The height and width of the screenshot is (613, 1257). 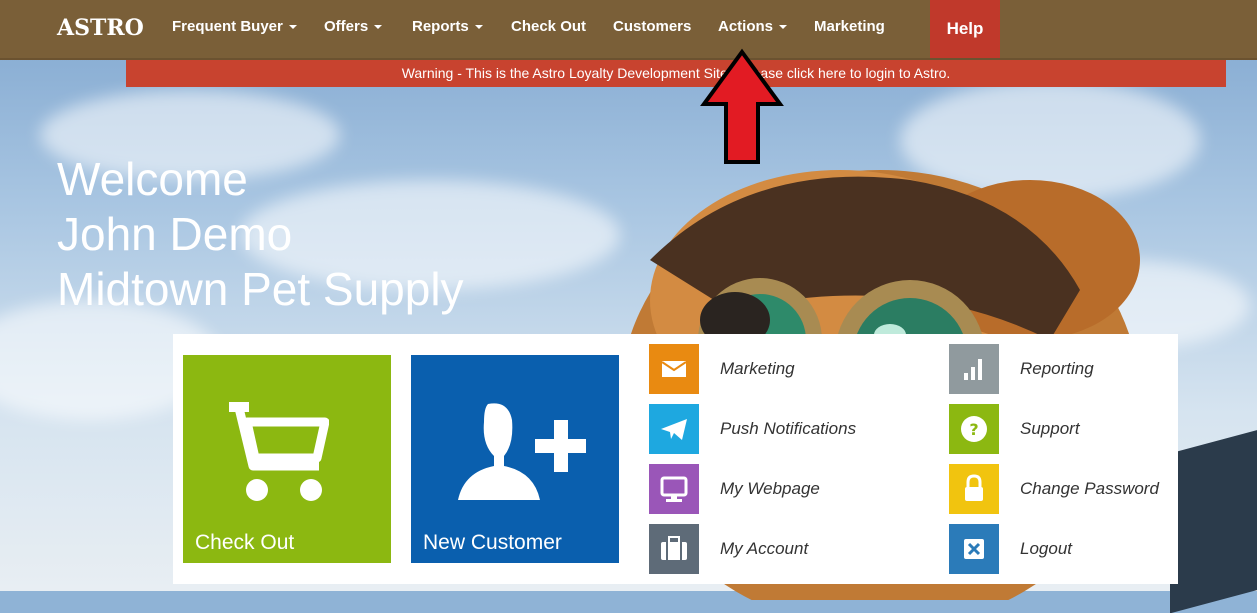 I want to click on quick-link-marketing: Marketing, so click(x=759, y=369).